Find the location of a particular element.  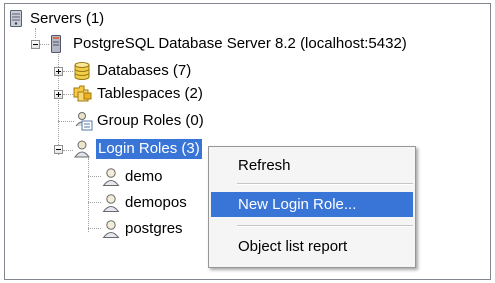

tree-node-label: demopos is located at coordinates (156, 202).